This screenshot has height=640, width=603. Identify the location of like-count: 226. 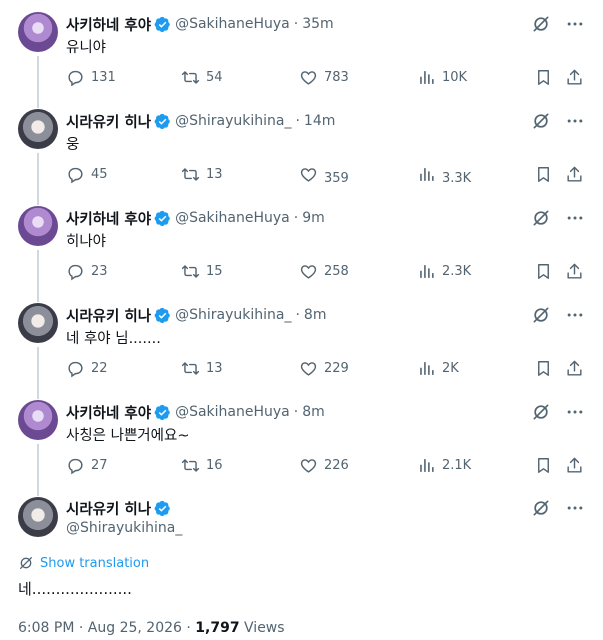
(336, 465).